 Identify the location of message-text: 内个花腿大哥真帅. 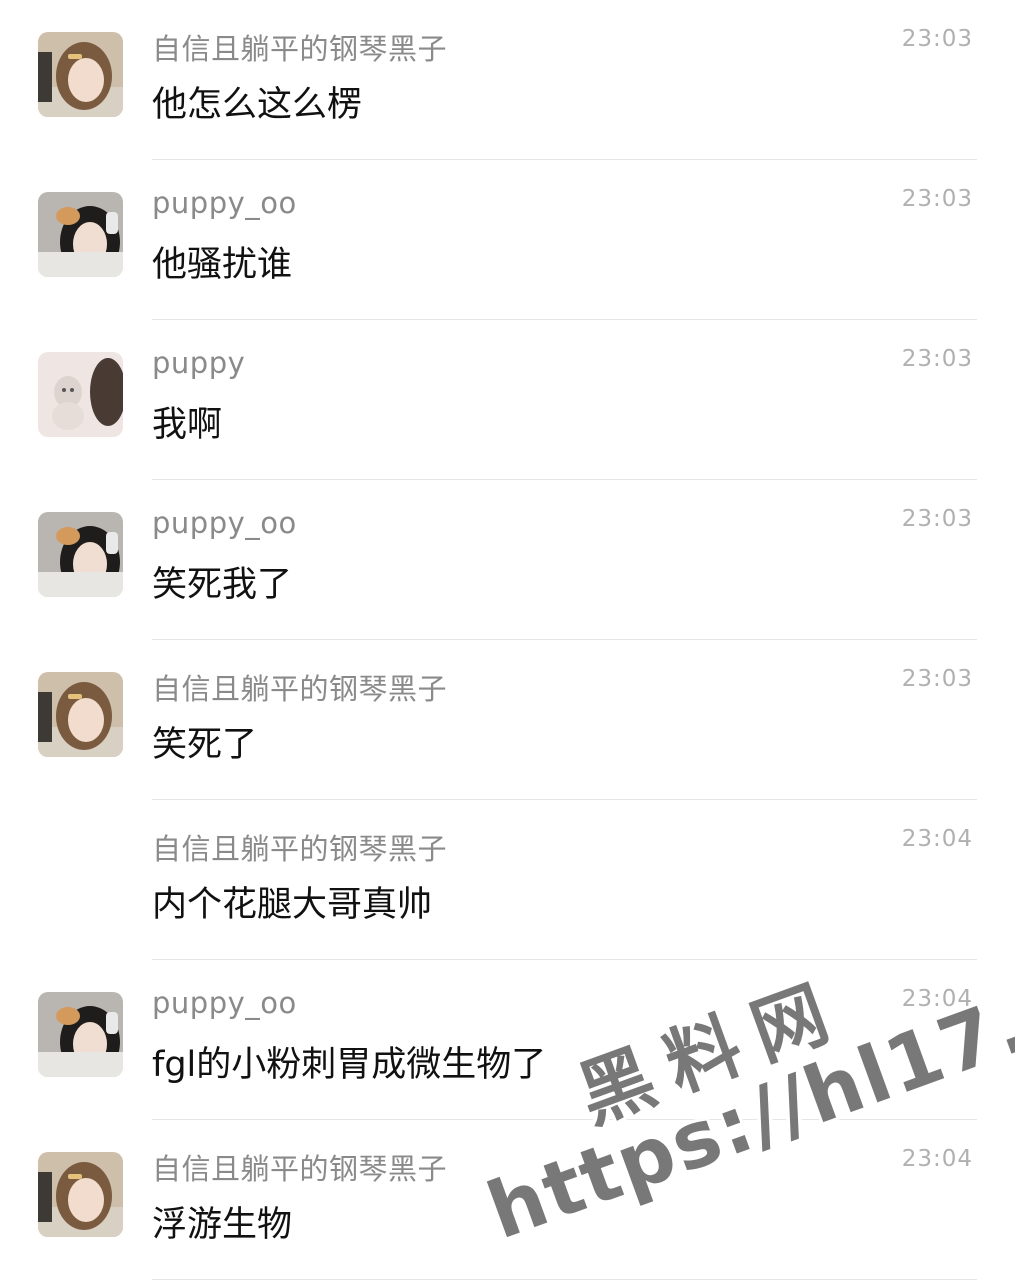
(292, 905).